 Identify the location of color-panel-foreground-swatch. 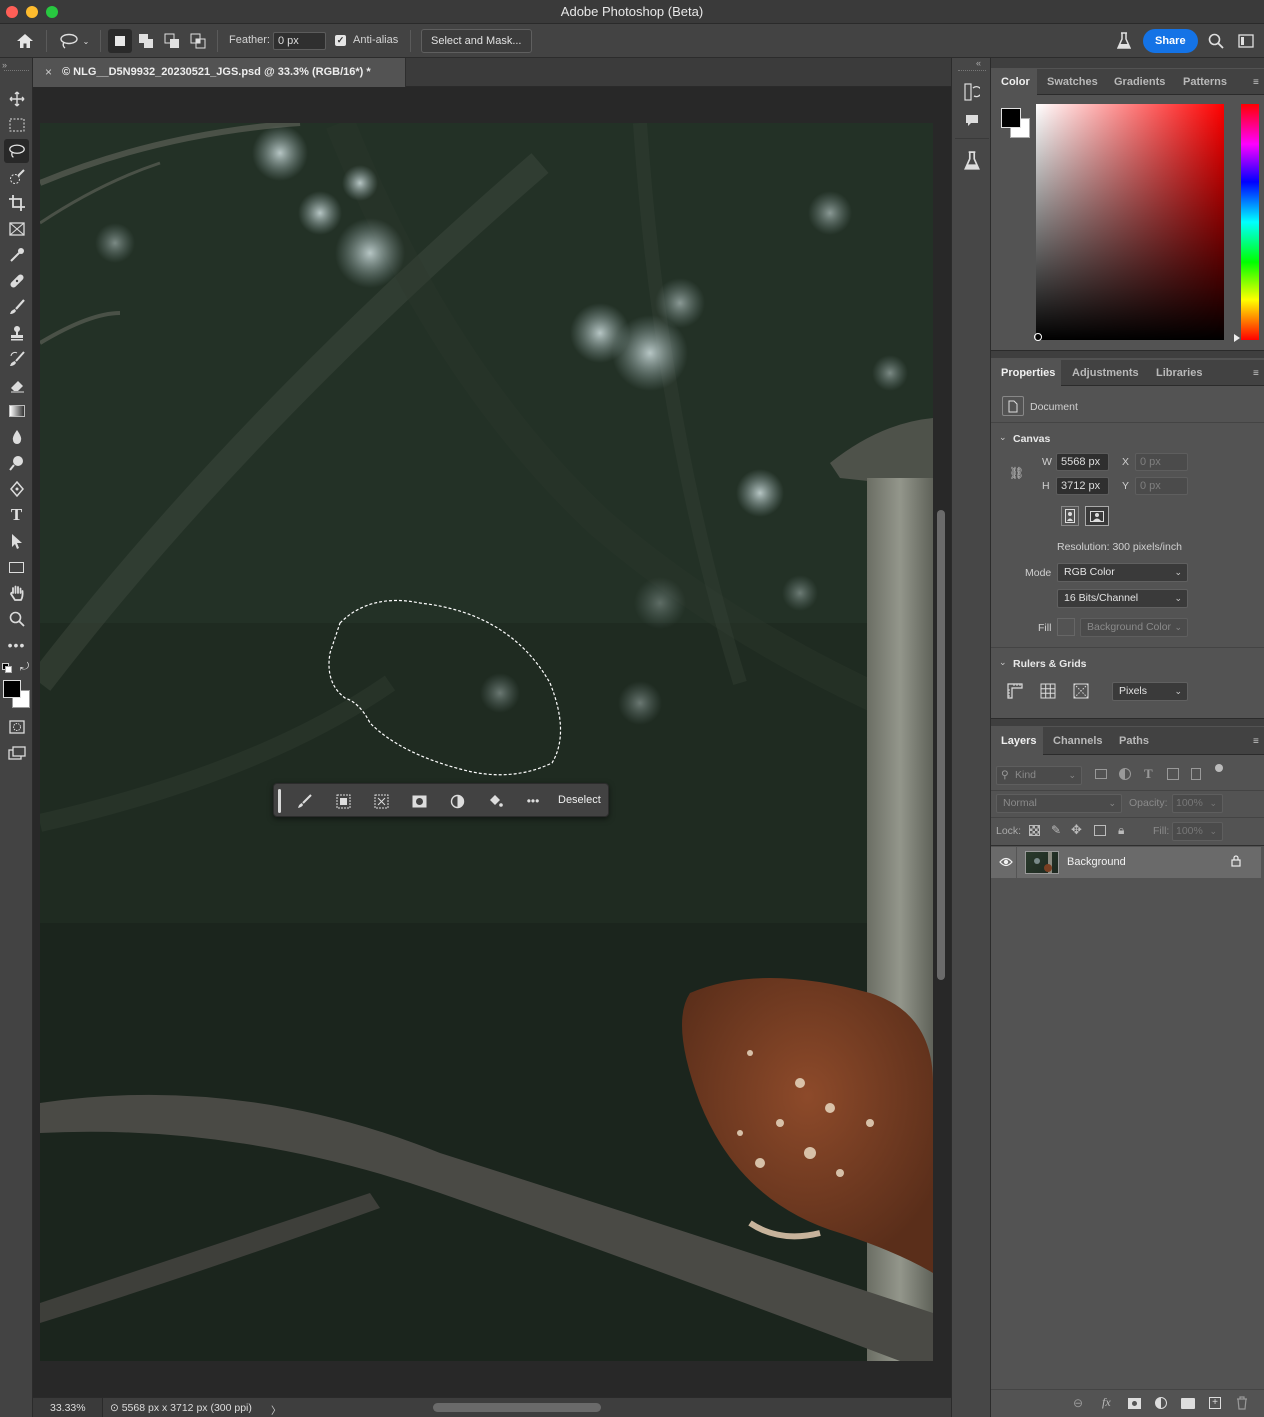
(1011, 118).